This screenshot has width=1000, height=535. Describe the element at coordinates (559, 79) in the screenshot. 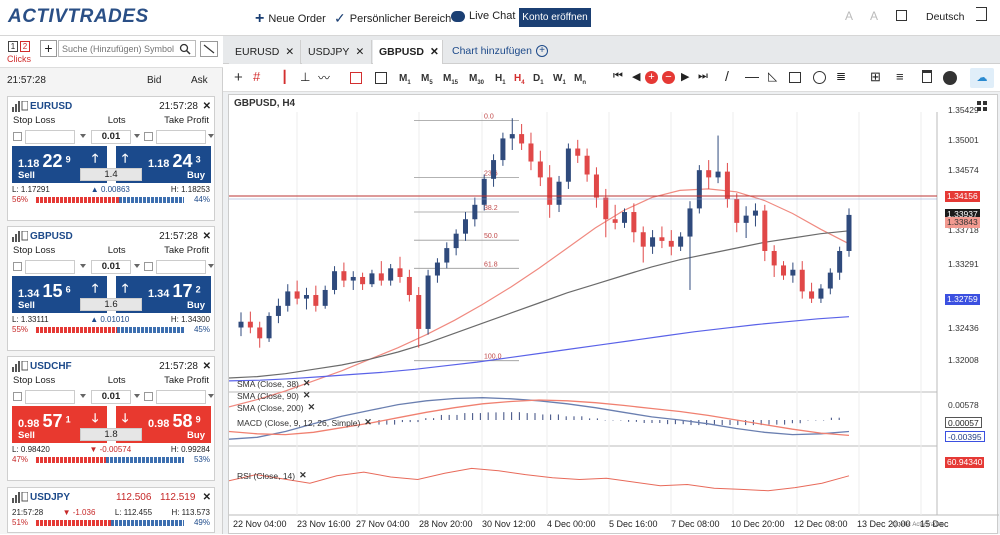

I see `timeframe-w1: W1` at that location.